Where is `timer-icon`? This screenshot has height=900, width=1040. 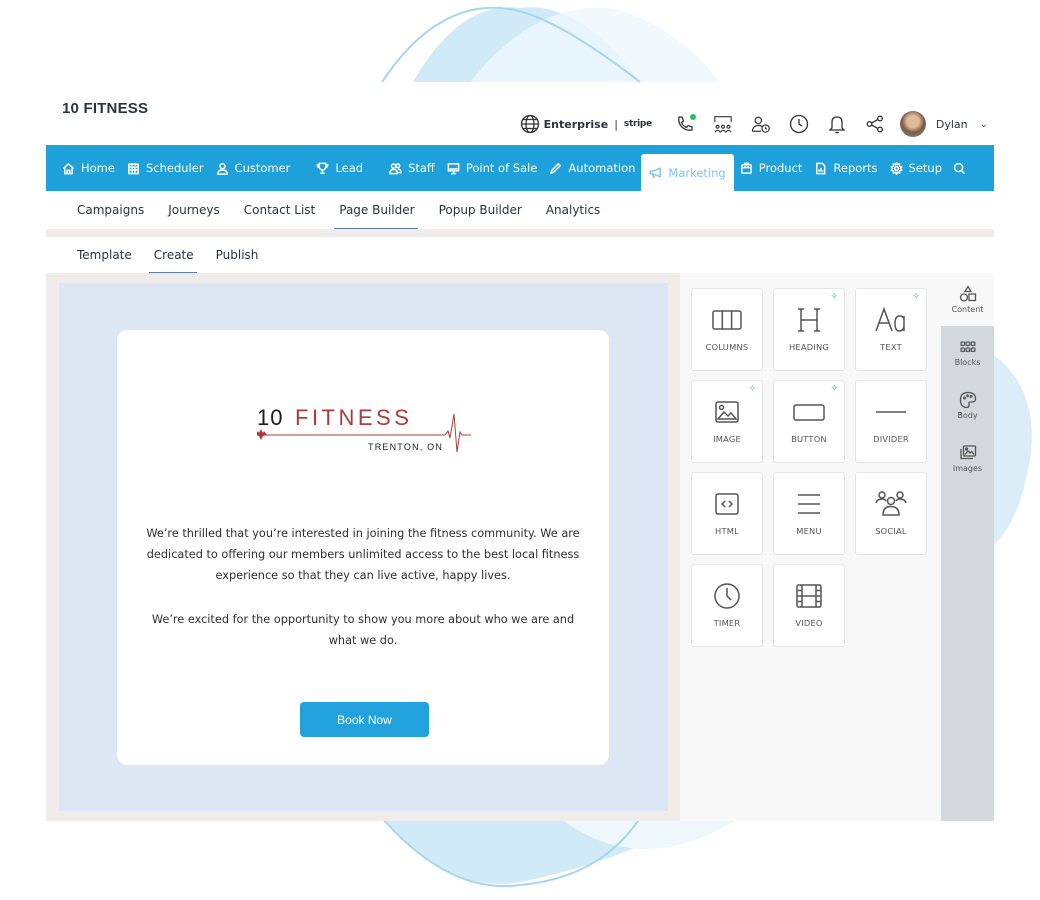 timer-icon is located at coordinates (727, 596).